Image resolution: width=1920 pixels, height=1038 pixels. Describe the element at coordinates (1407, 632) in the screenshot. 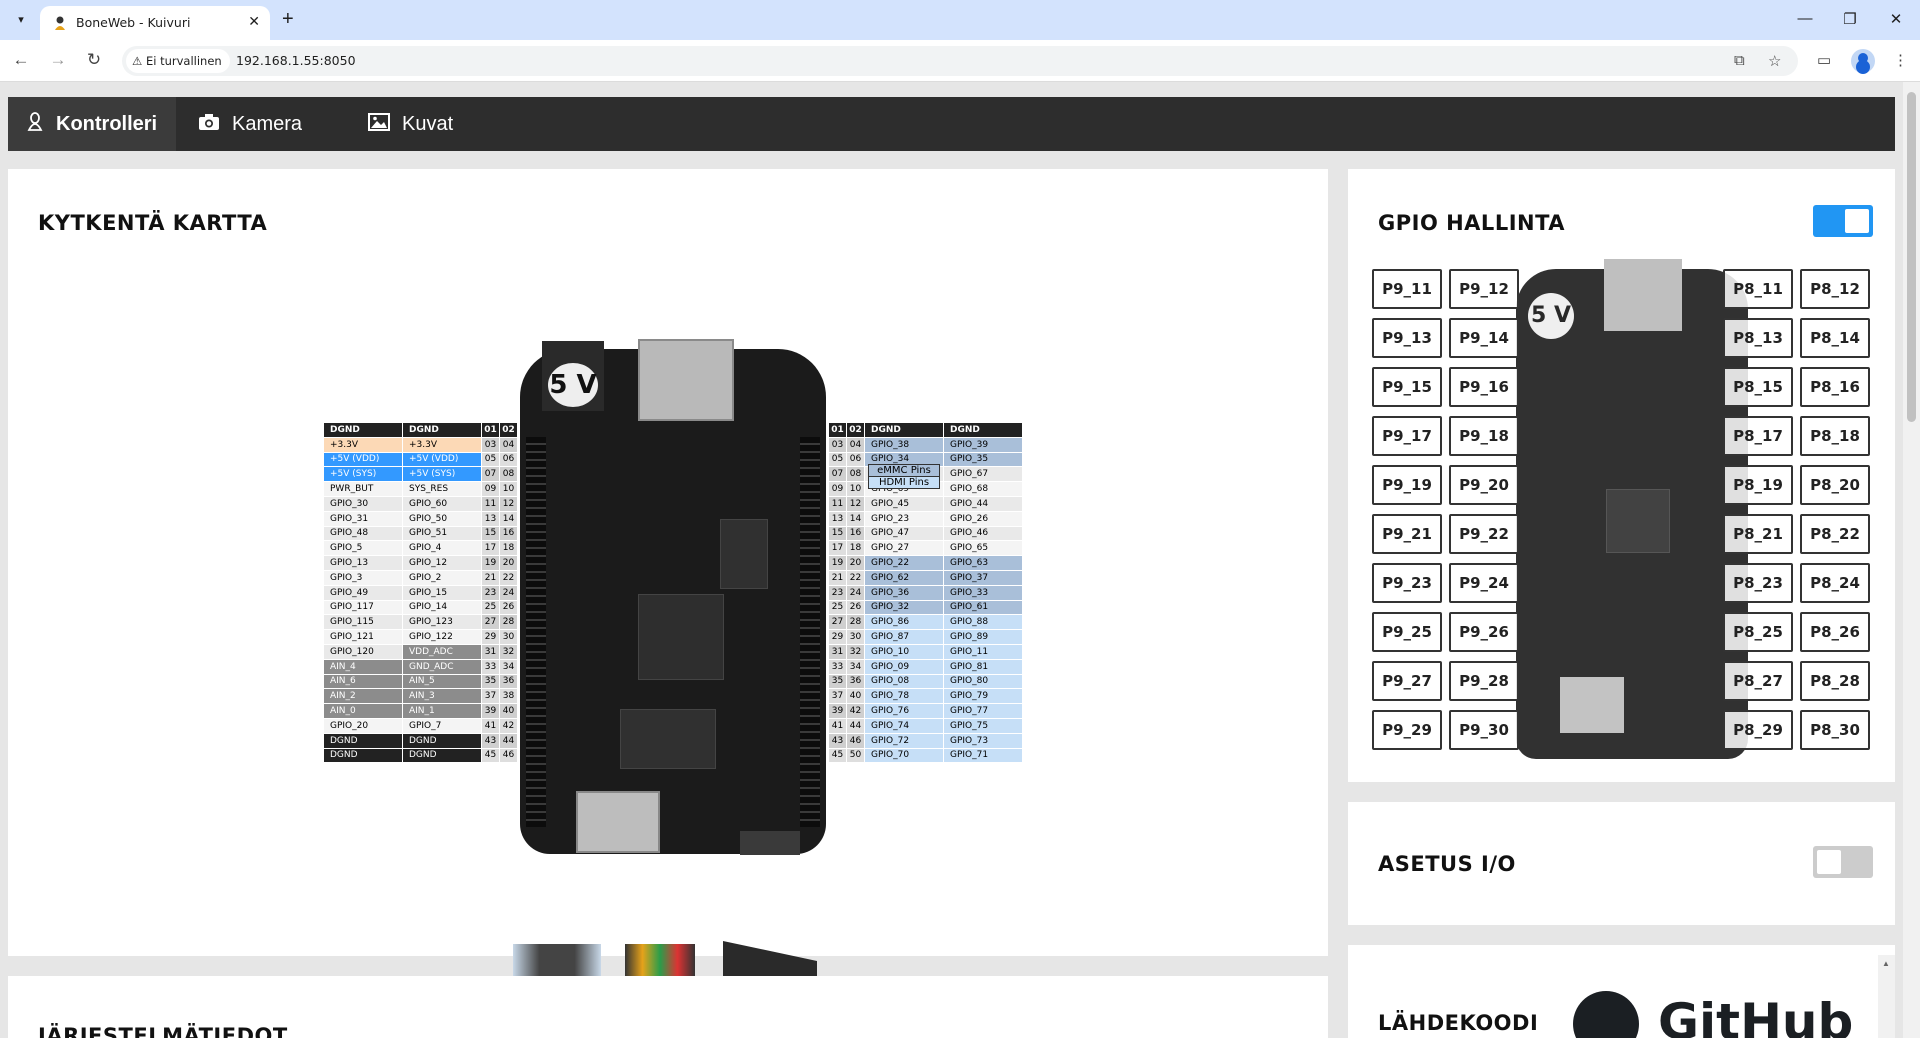

I see `gpio-button-p9-25: P9_25` at that location.